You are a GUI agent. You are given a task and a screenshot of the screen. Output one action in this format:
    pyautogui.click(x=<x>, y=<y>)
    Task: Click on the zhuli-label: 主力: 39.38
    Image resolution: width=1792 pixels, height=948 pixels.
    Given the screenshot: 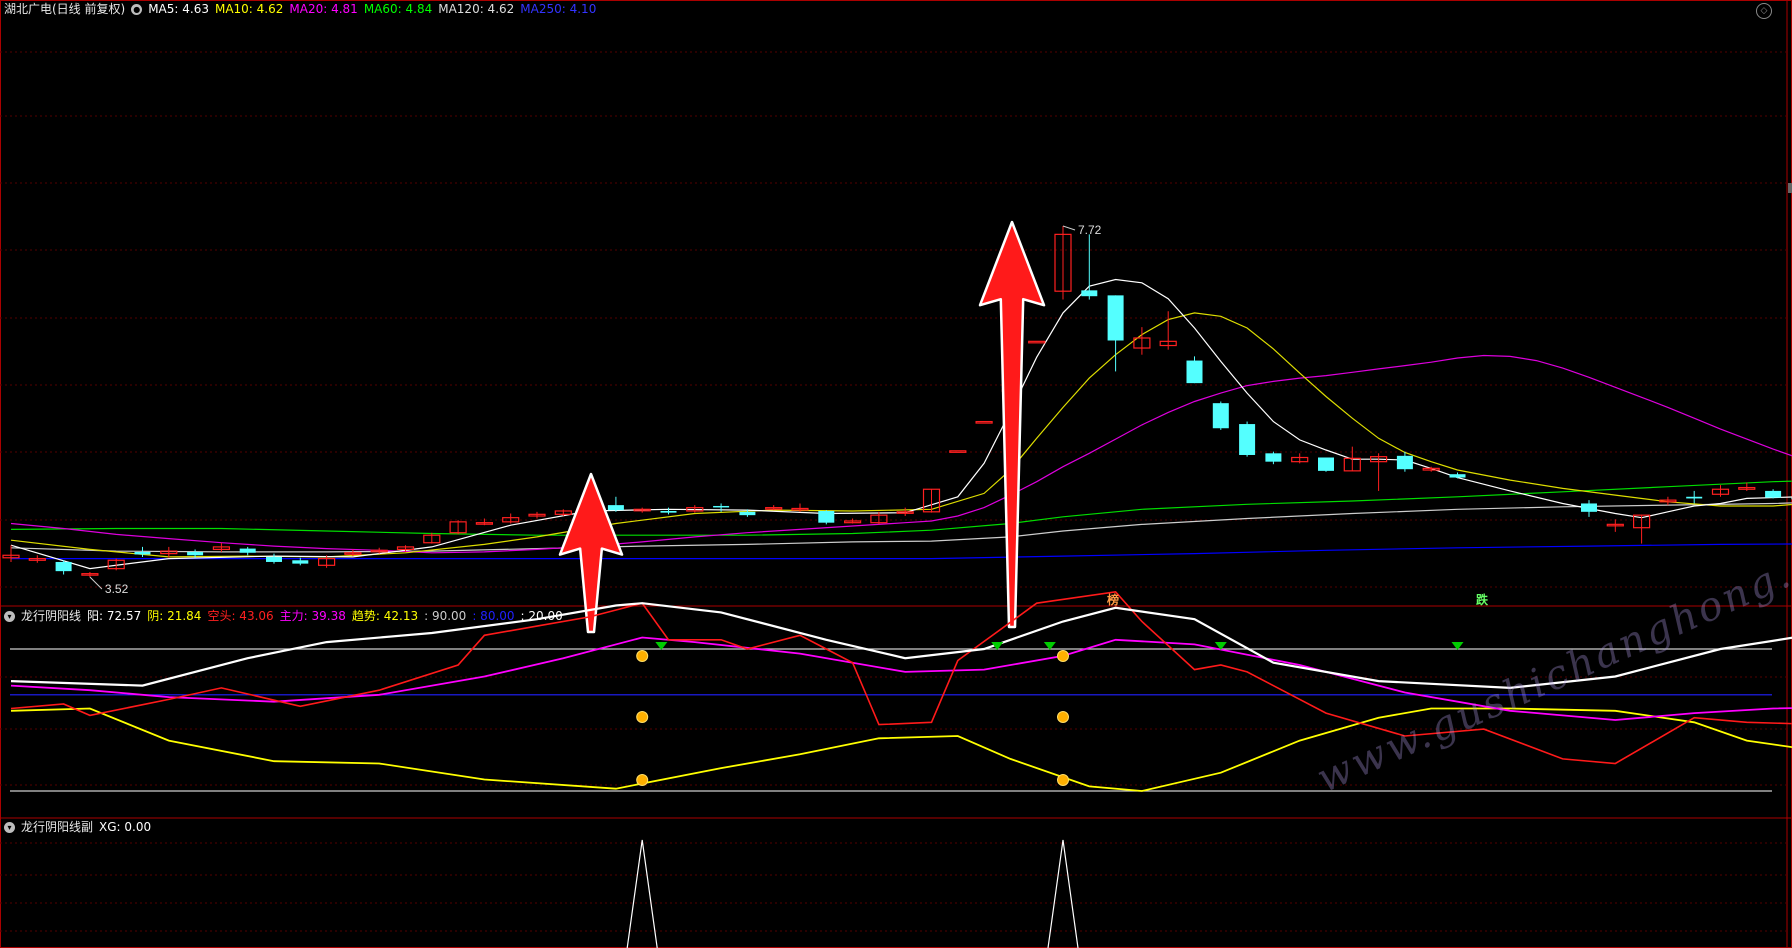 What is the action you would take?
    pyautogui.click(x=312, y=616)
    